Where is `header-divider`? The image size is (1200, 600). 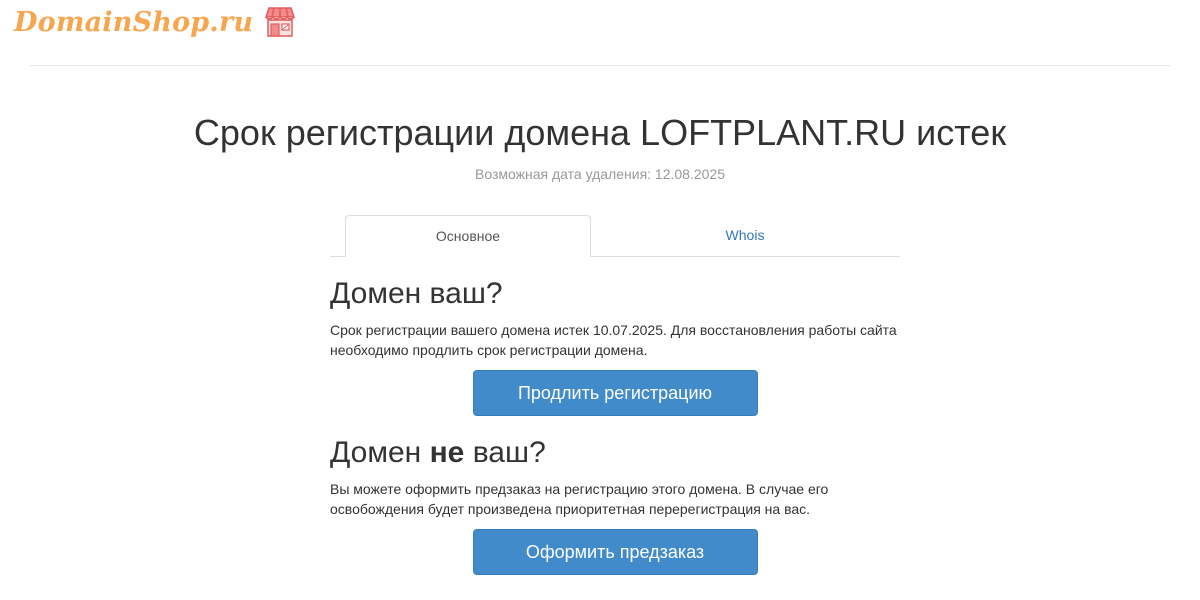 header-divider is located at coordinates (600, 65).